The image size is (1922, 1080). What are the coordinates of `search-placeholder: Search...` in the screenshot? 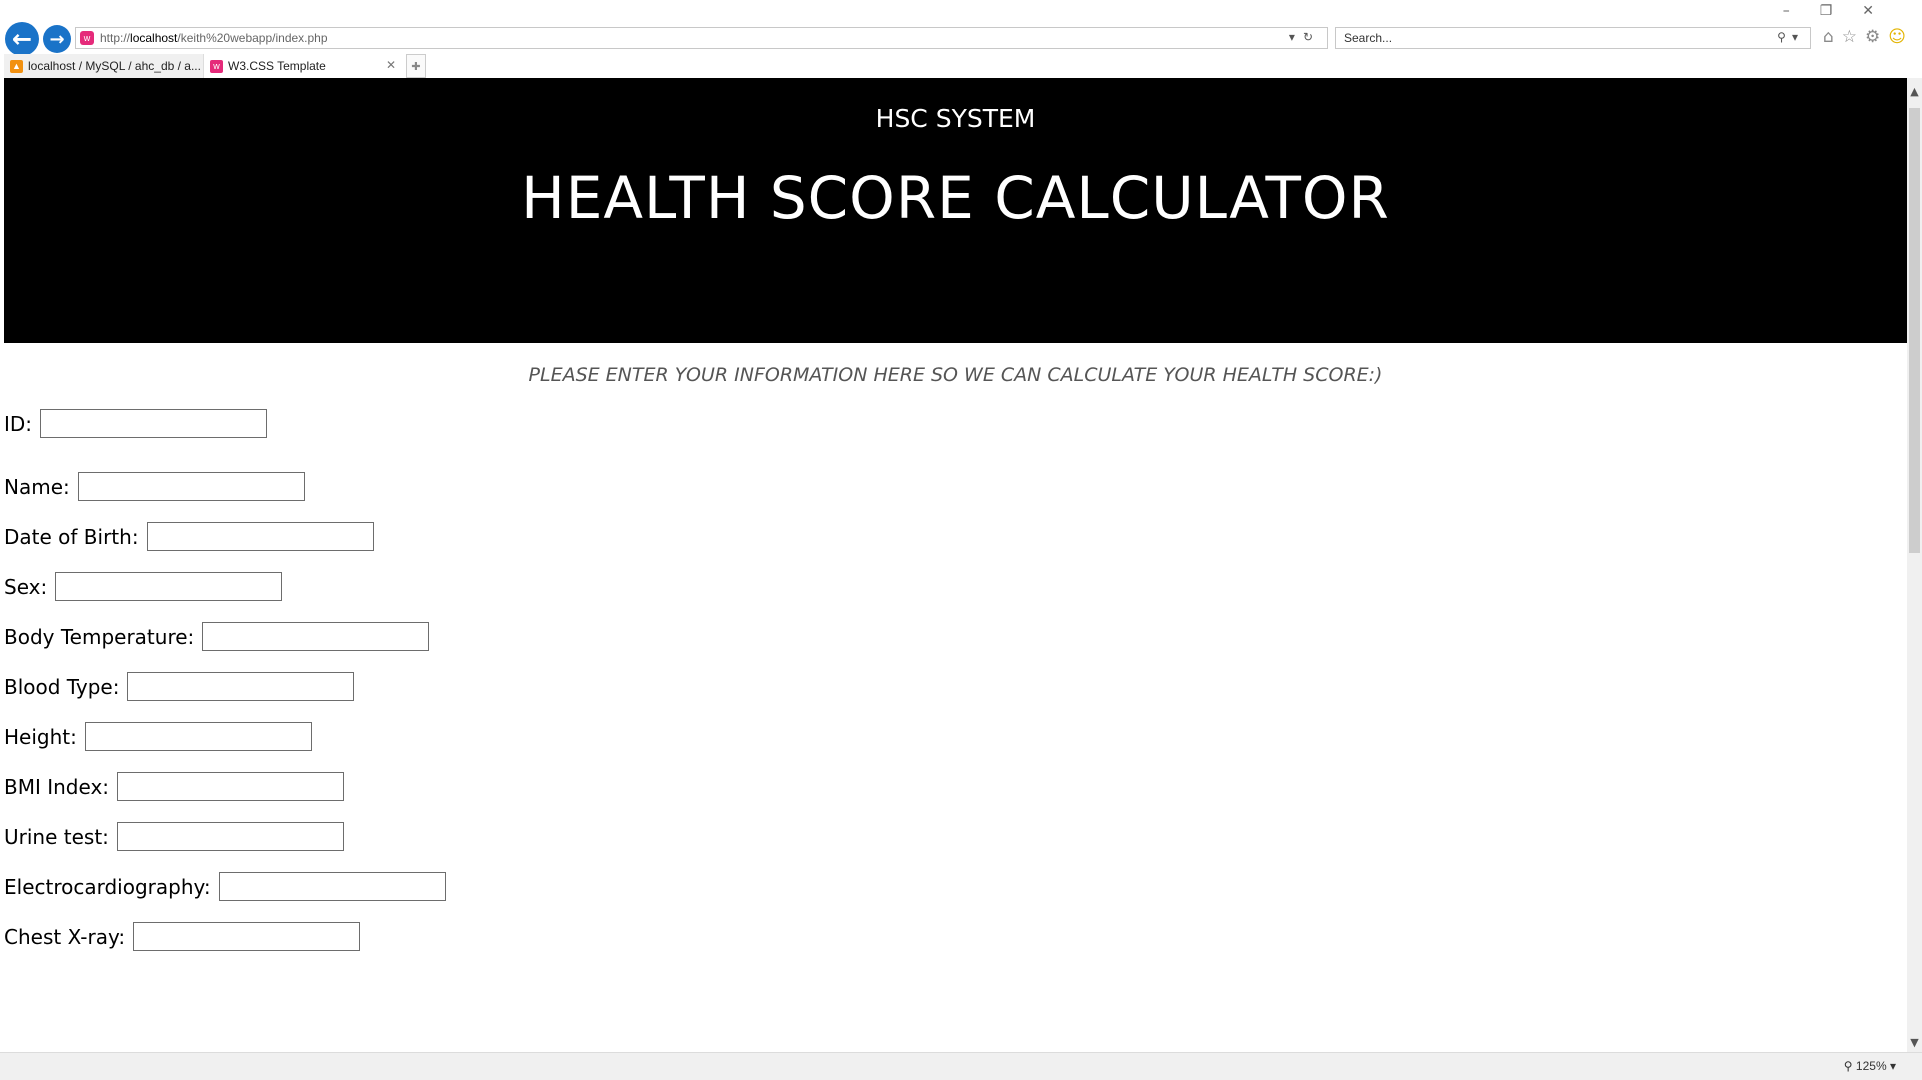 It's located at (1368, 38).